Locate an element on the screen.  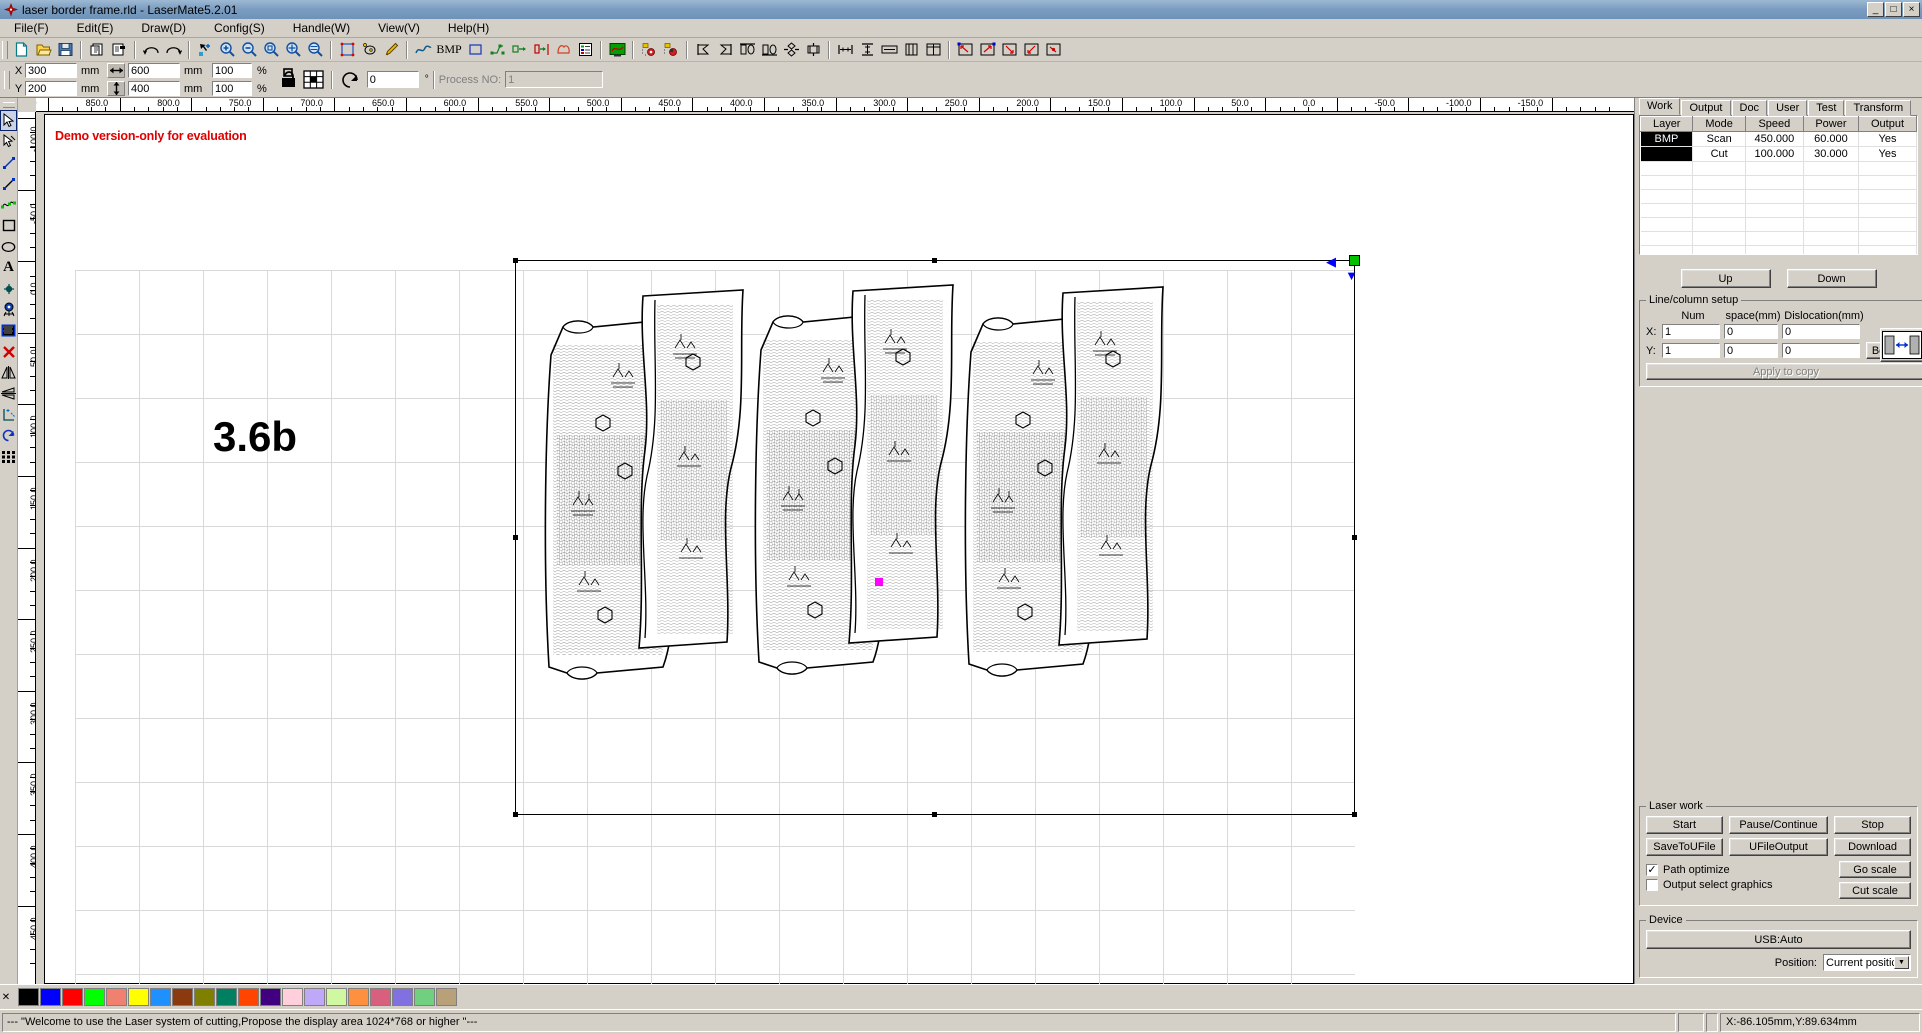
table-row: BMP Scan 450.000 60.000 Yes is located at coordinates (1778, 139).